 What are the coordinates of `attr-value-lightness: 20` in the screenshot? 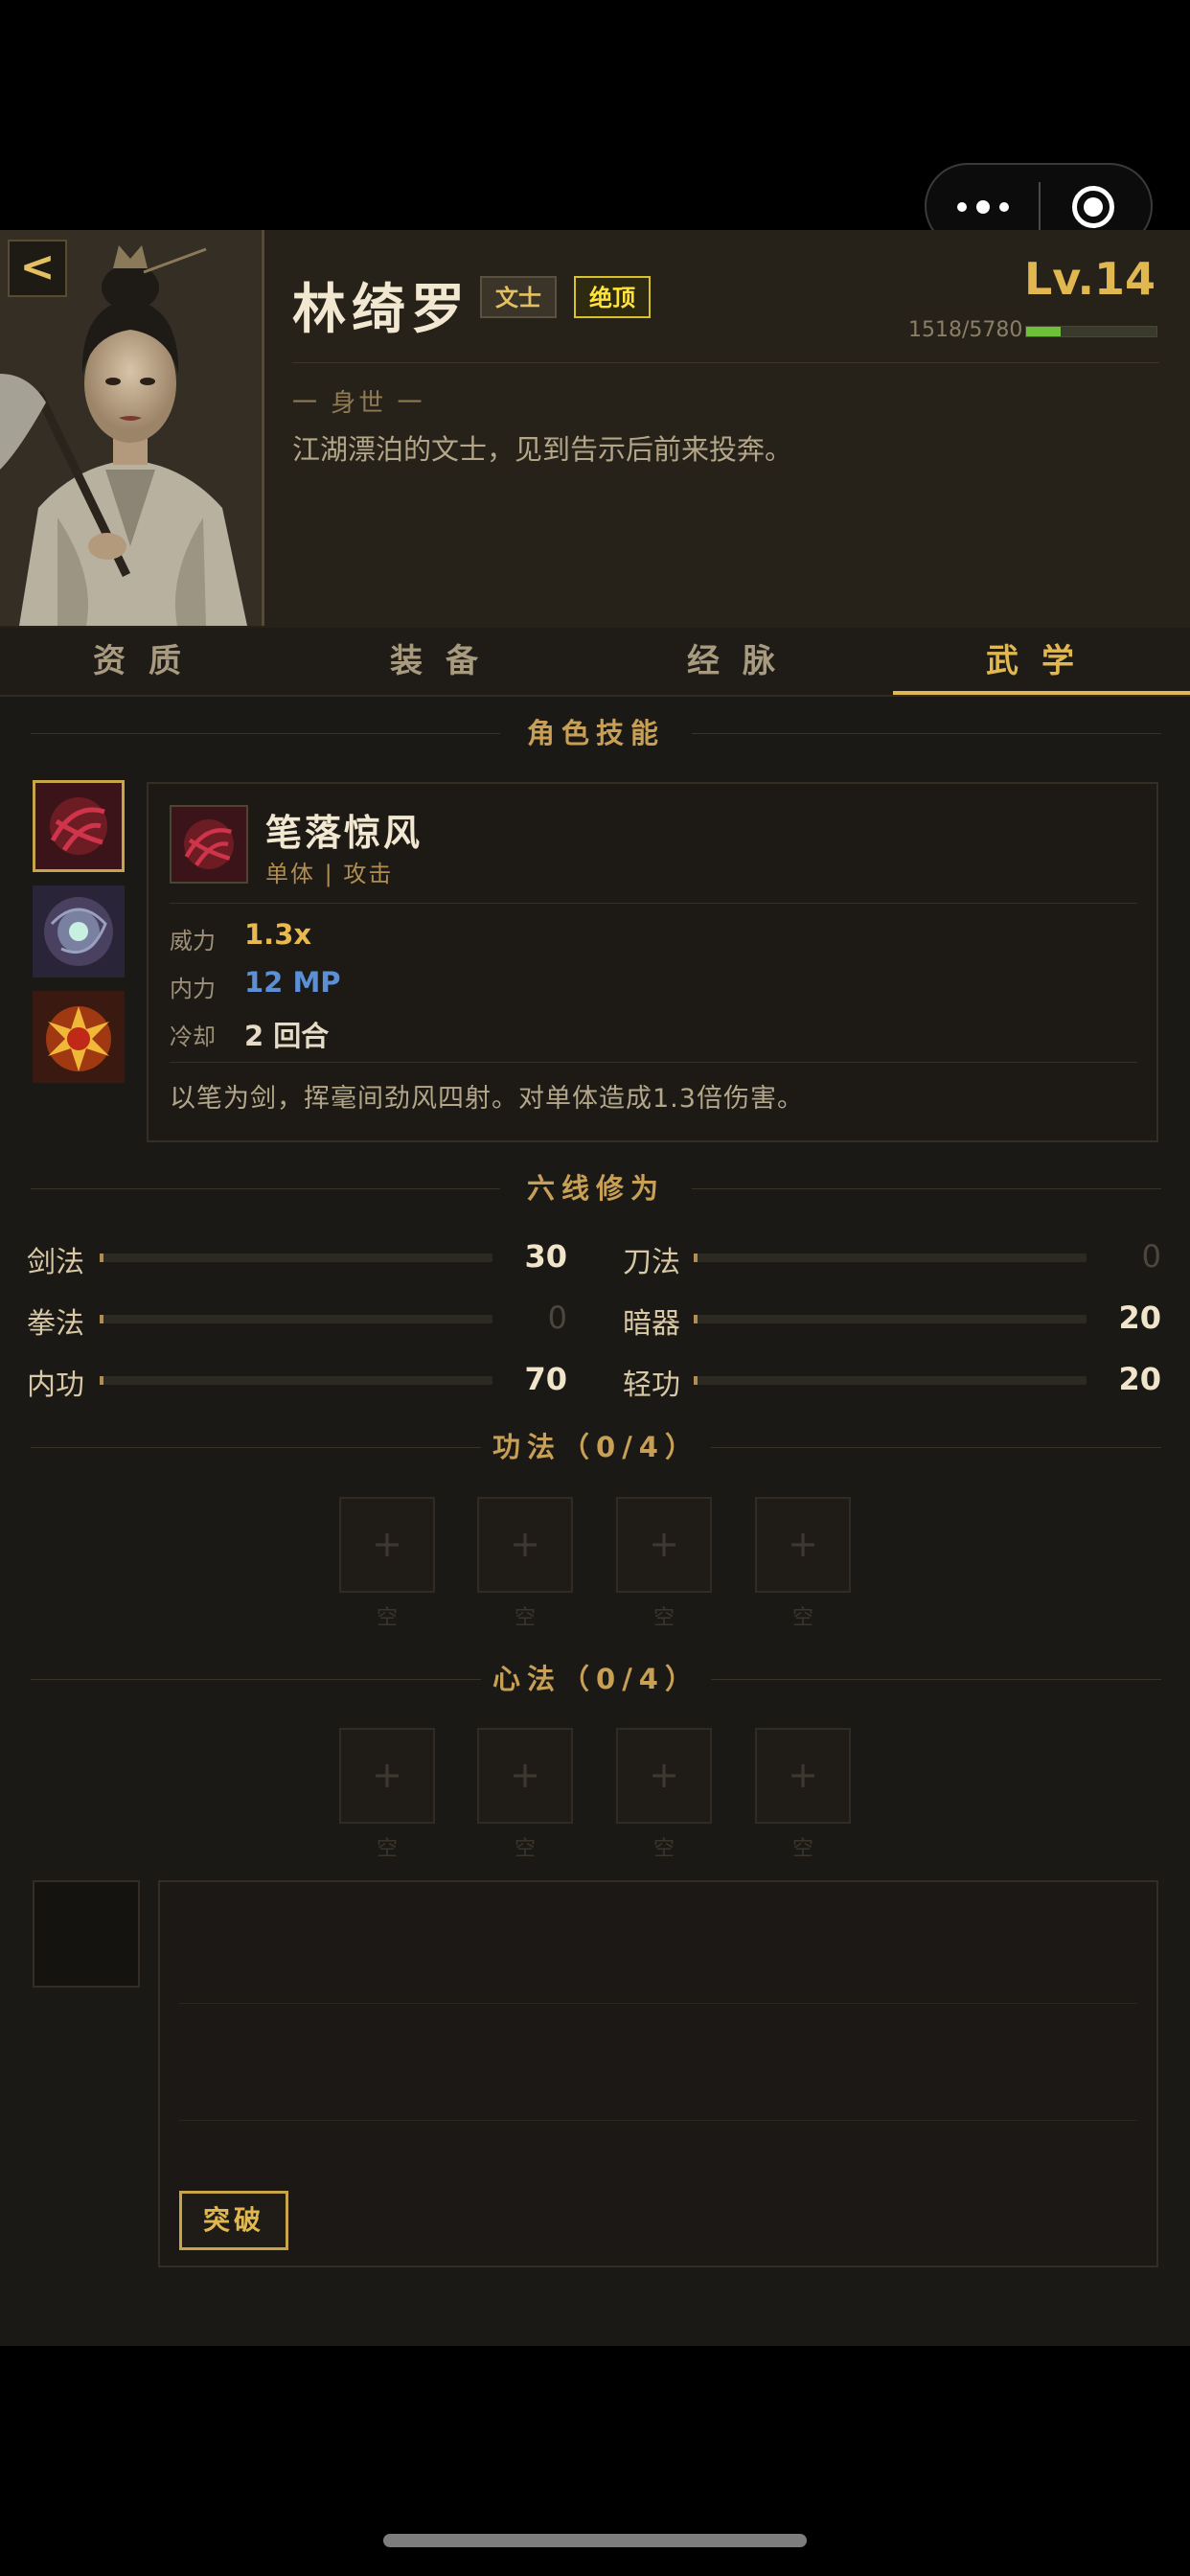 It's located at (1139, 1379).